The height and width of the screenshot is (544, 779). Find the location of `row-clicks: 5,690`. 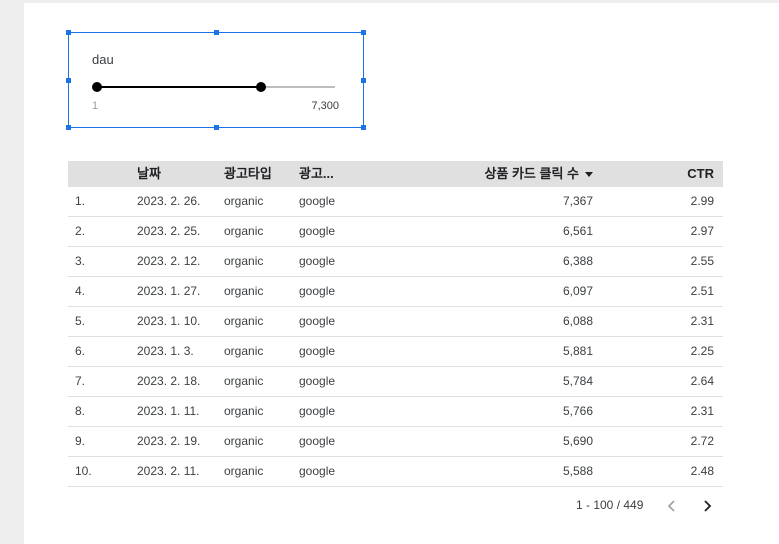

row-clicks: 5,690 is located at coordinates (577, 441).